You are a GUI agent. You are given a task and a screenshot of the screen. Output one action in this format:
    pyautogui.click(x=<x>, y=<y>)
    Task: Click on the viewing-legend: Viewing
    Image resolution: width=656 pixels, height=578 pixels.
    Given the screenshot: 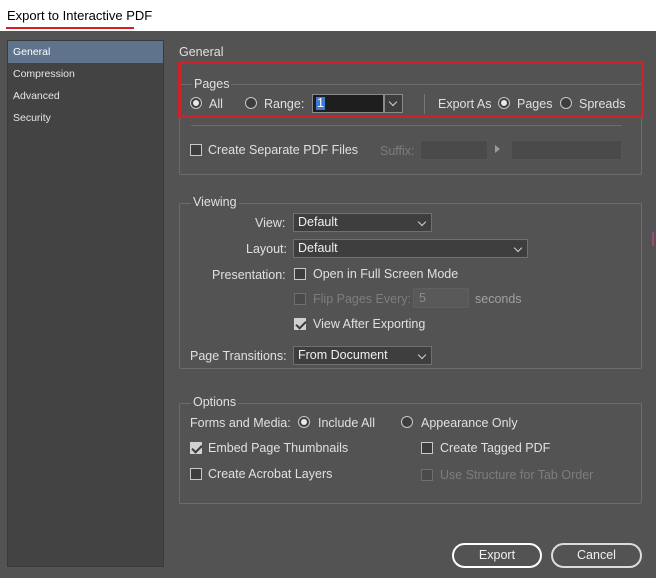 What is the action you would take?
    pyautogui.click(x=215, y=202)
    